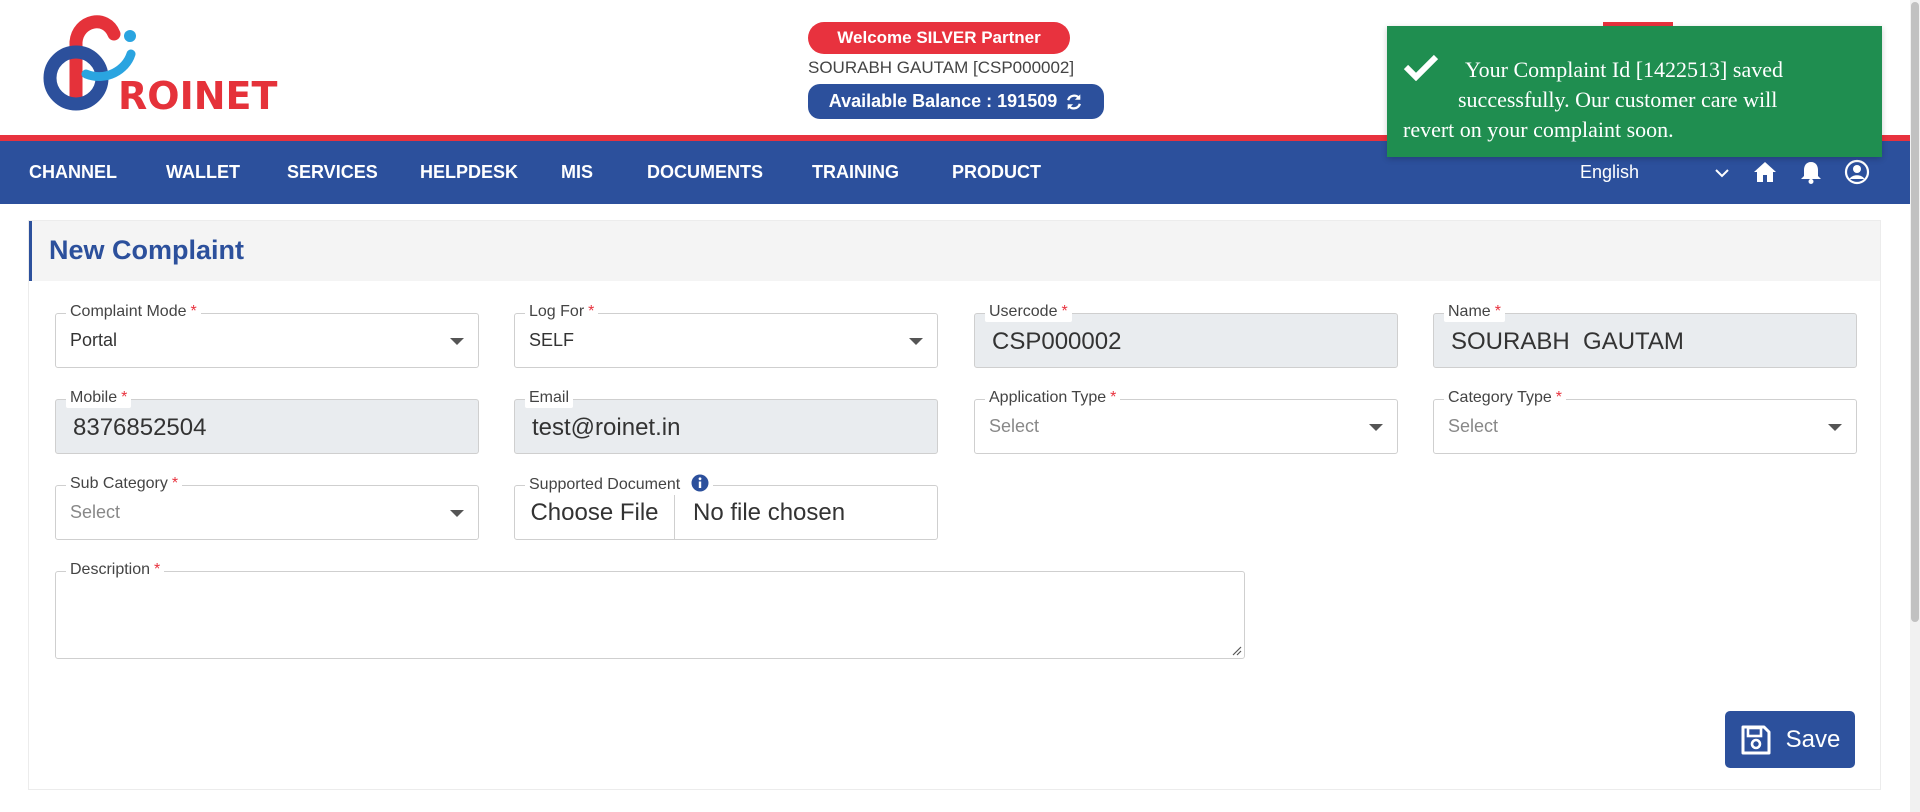 This screenshot has width=1920, height=812. What do you see at coordinates (1915, 312) in the screenshot?
I see `scrollbar-thumb` at bounding box center [1915, 312].